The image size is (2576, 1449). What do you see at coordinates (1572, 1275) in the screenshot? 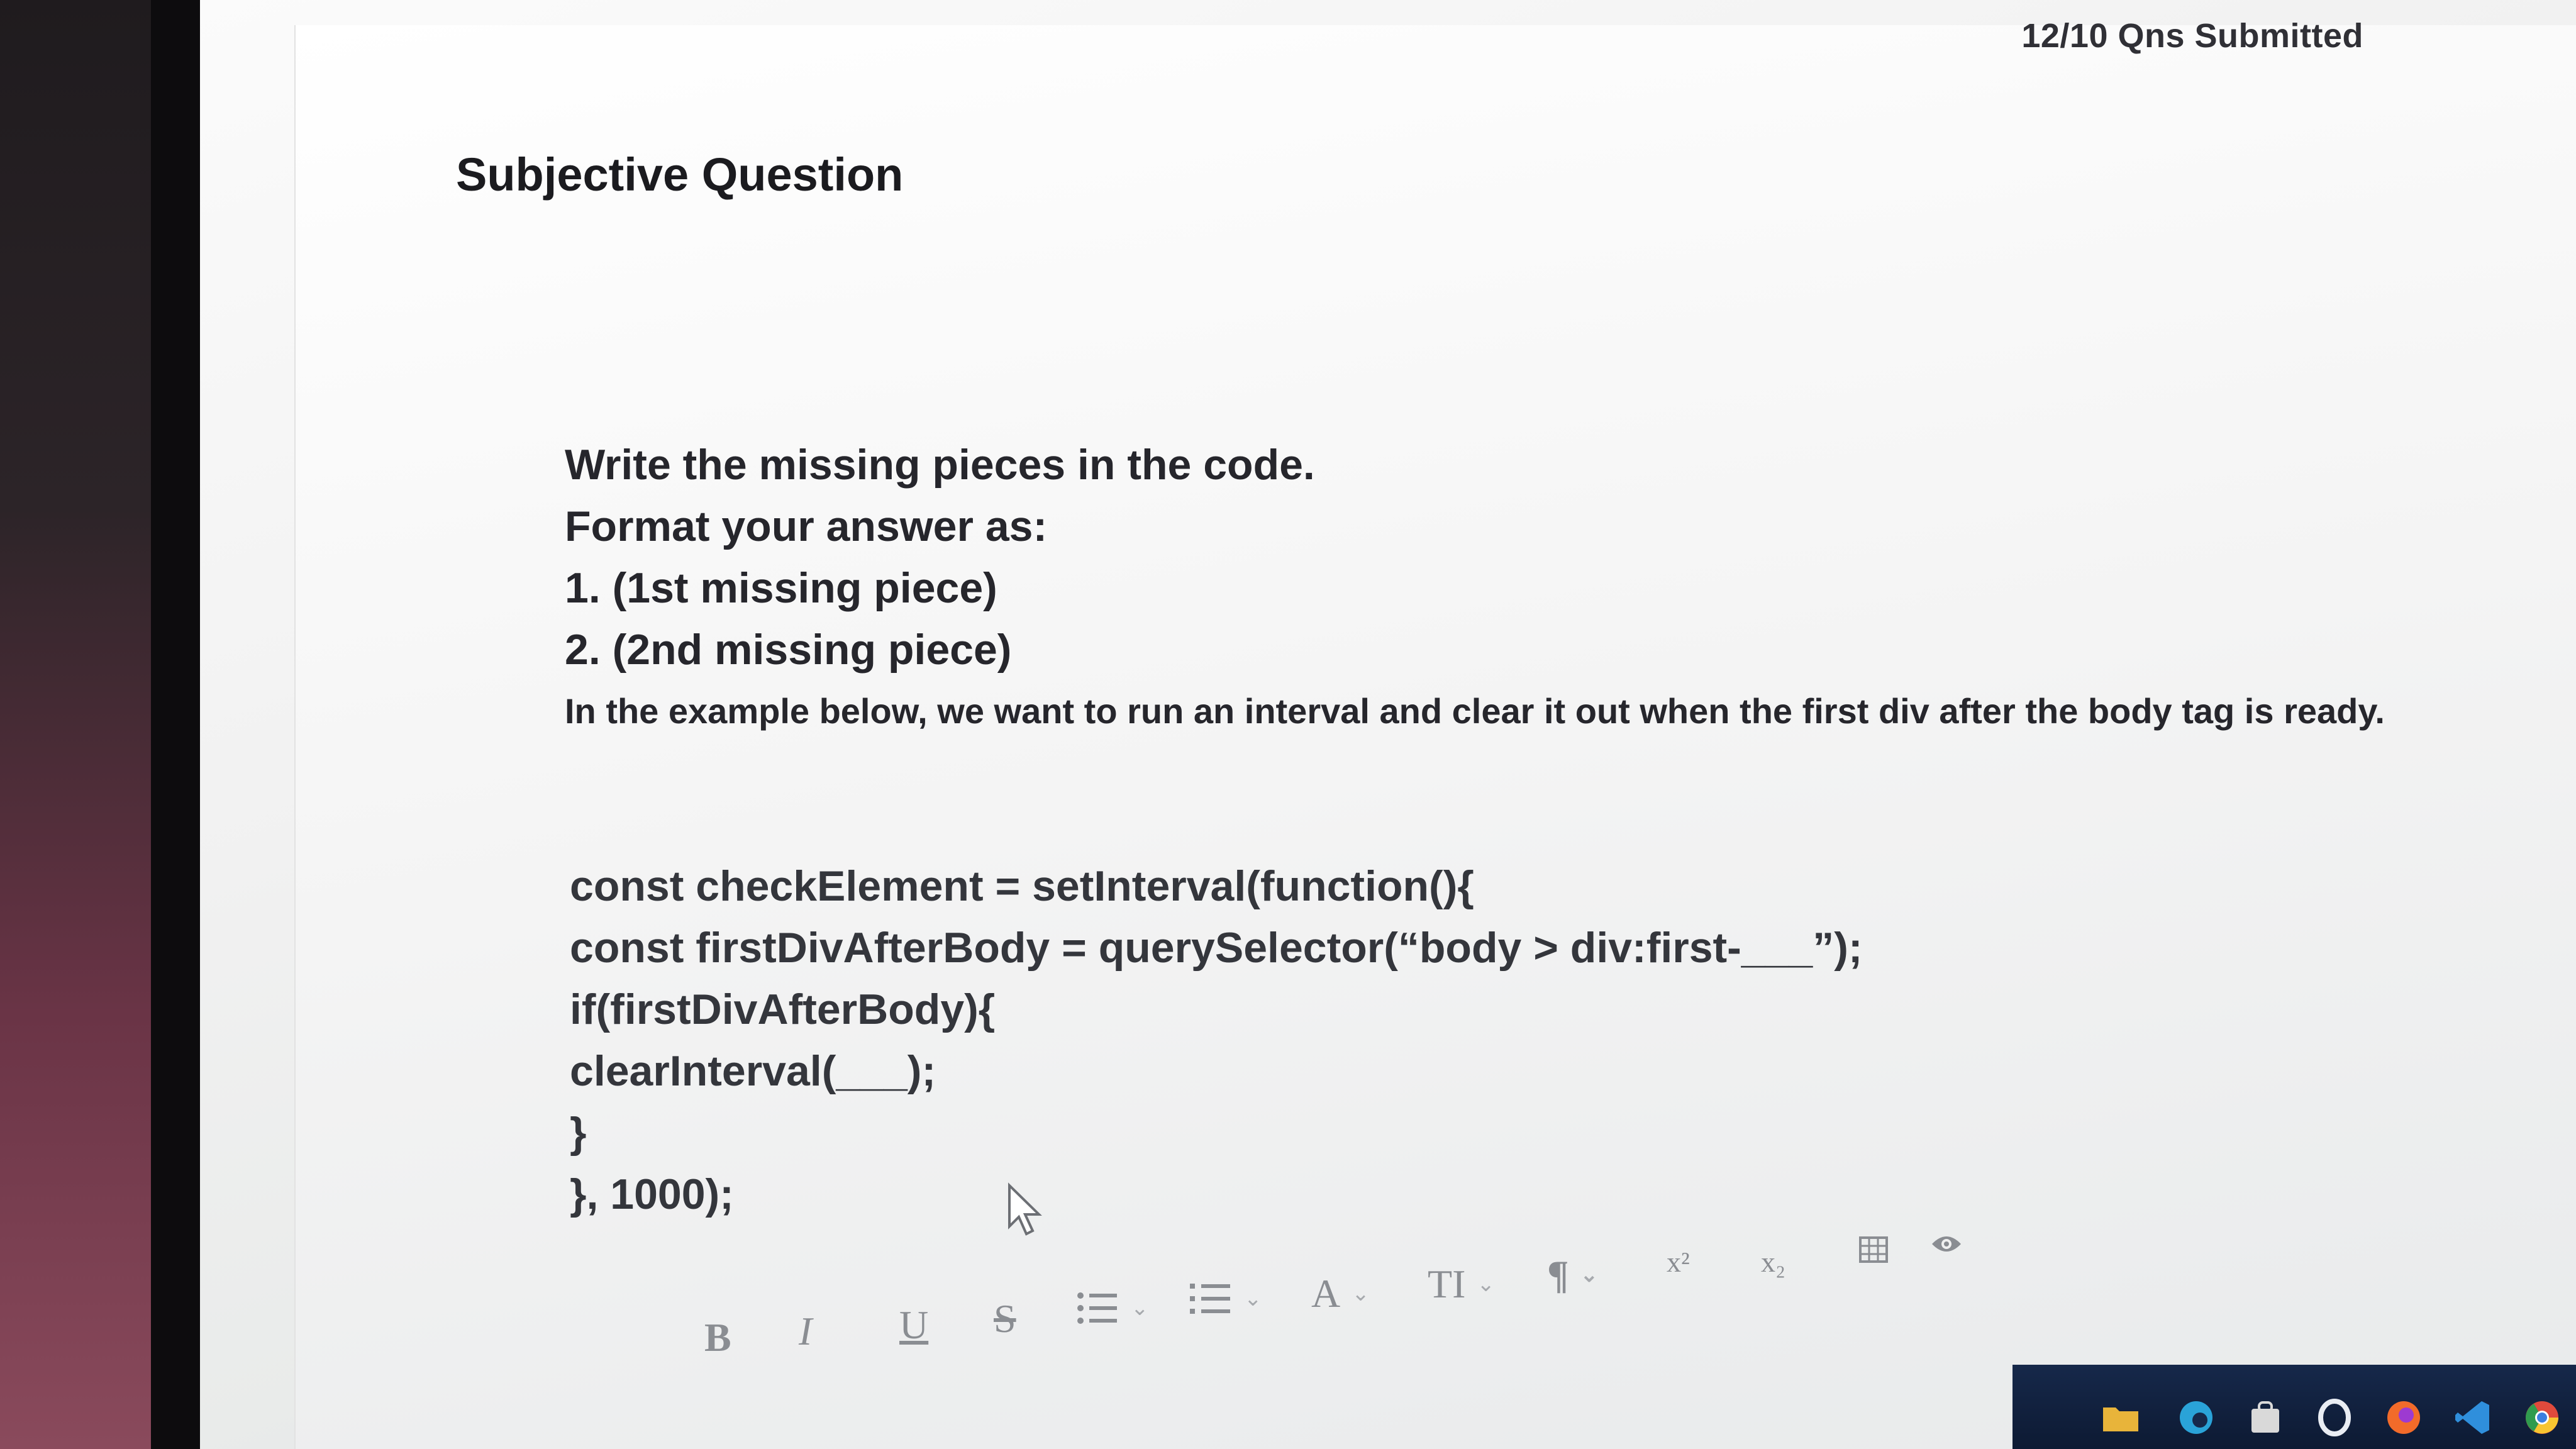
I see `paragraph-icon: ¶ ⌄` at bounding box center [1572, 1275].